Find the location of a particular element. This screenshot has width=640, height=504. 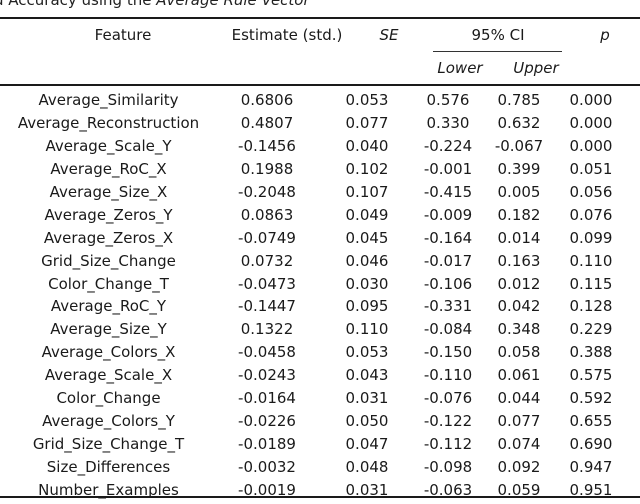

cell-ci-lower: -0.098 is located at coordinates (448, 466).